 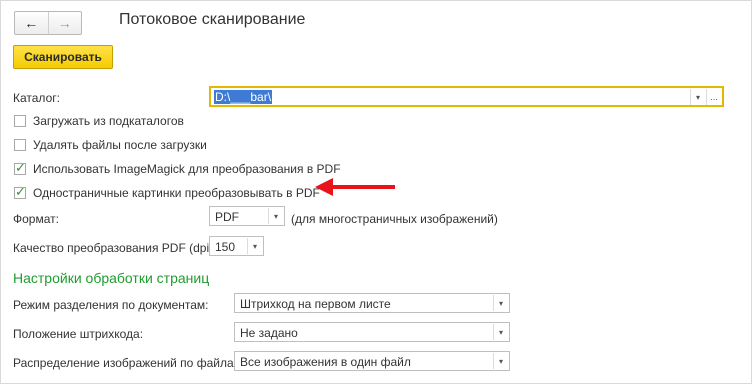 I want to click on barcode-position-label: Положение штрихкода:, so click(x=78, y=334).